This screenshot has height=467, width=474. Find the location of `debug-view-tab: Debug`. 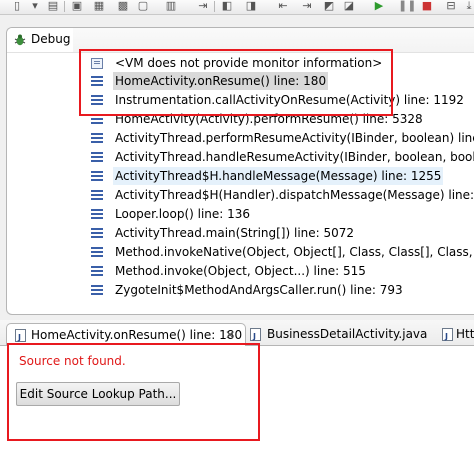

debug-view-tab: Debug is located at coordinates (40, 40).